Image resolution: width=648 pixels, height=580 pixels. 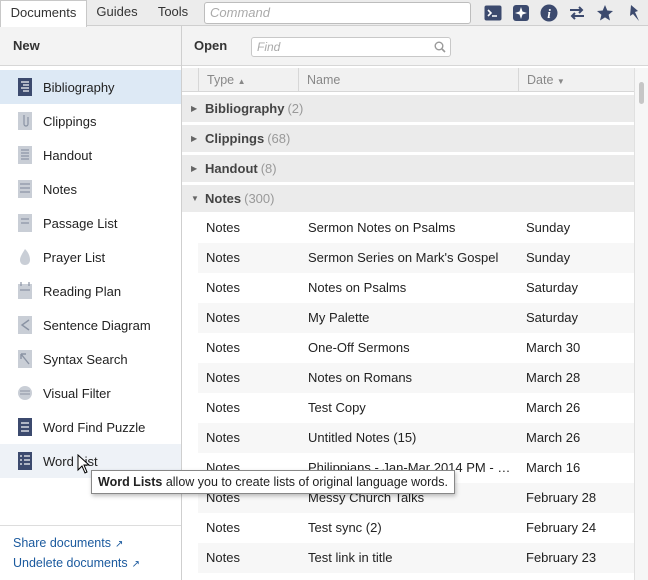 What do you see at coordinates (25, 155) in the screenshot?
I see `handout-icon` at bounding box center [25, 155].